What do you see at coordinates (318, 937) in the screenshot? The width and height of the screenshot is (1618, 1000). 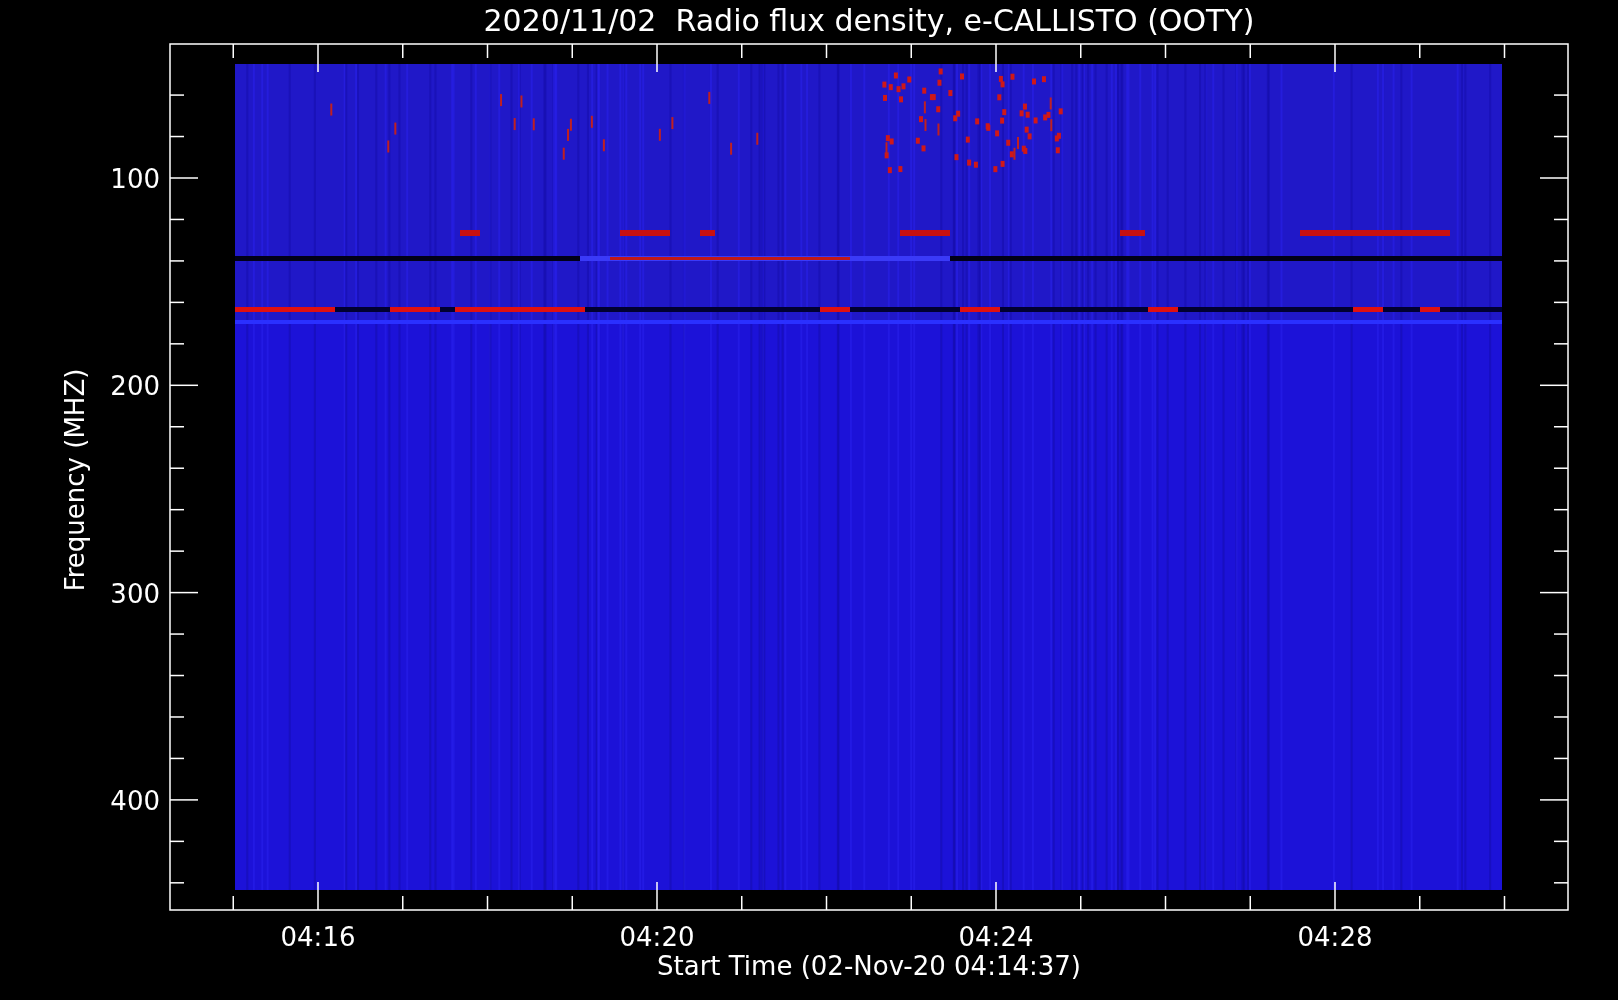 I see `x-tick-label: 04:16` at bounding box center [318, 937].